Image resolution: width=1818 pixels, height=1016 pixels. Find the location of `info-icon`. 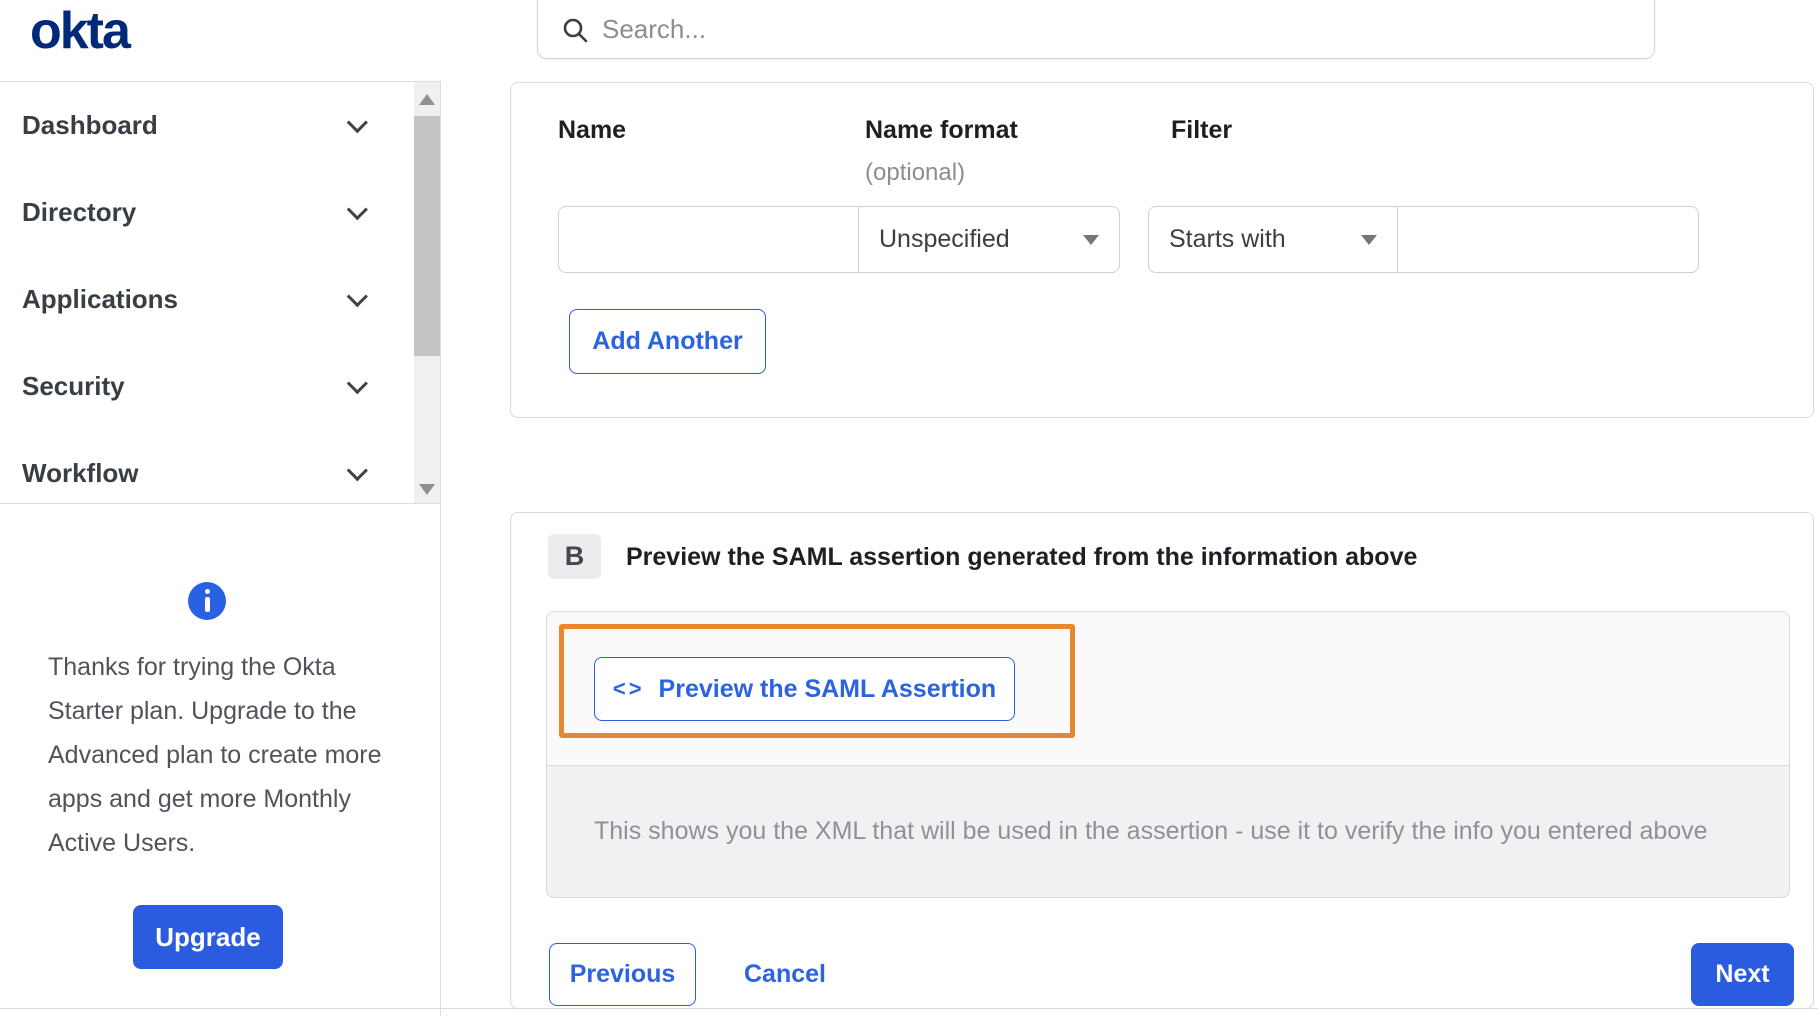

info-icon is located at coordinates (207, 601).